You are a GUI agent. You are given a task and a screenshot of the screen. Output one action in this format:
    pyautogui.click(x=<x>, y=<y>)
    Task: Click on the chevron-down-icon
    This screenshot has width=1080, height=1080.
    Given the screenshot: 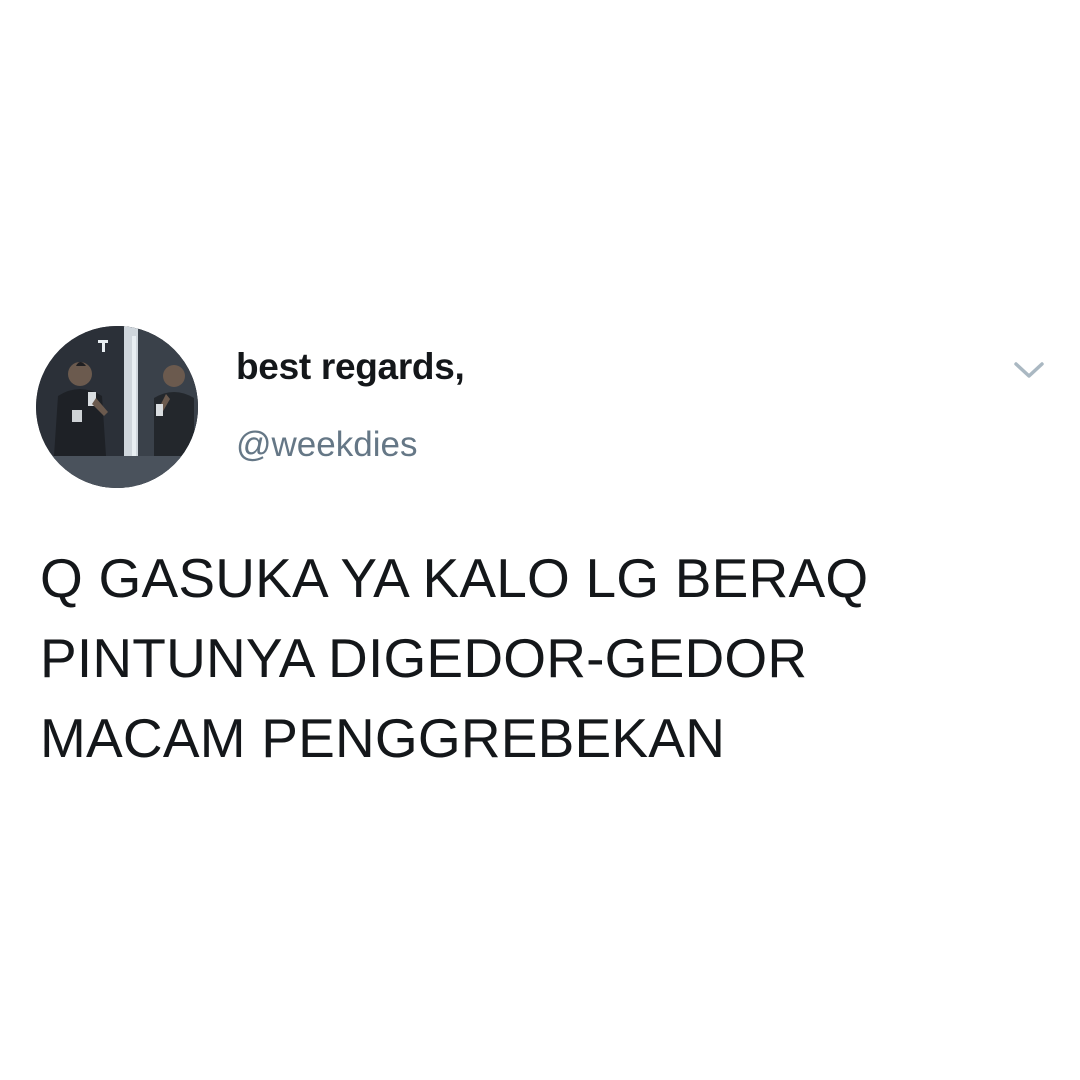 What is the action you would take?
    pyautogui.click(x=1029, y=370)
    